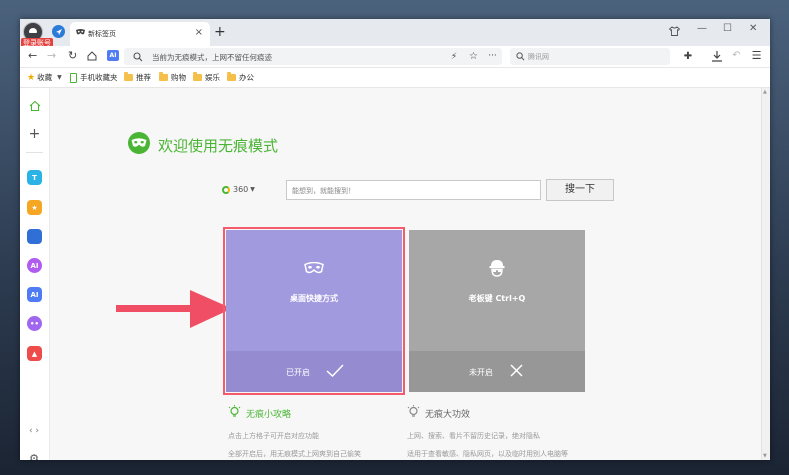 The height and width of the screenshot is (475, 789). I want to click on tip-line: 点击上方格子可开启对应功能, so click(273, 436).